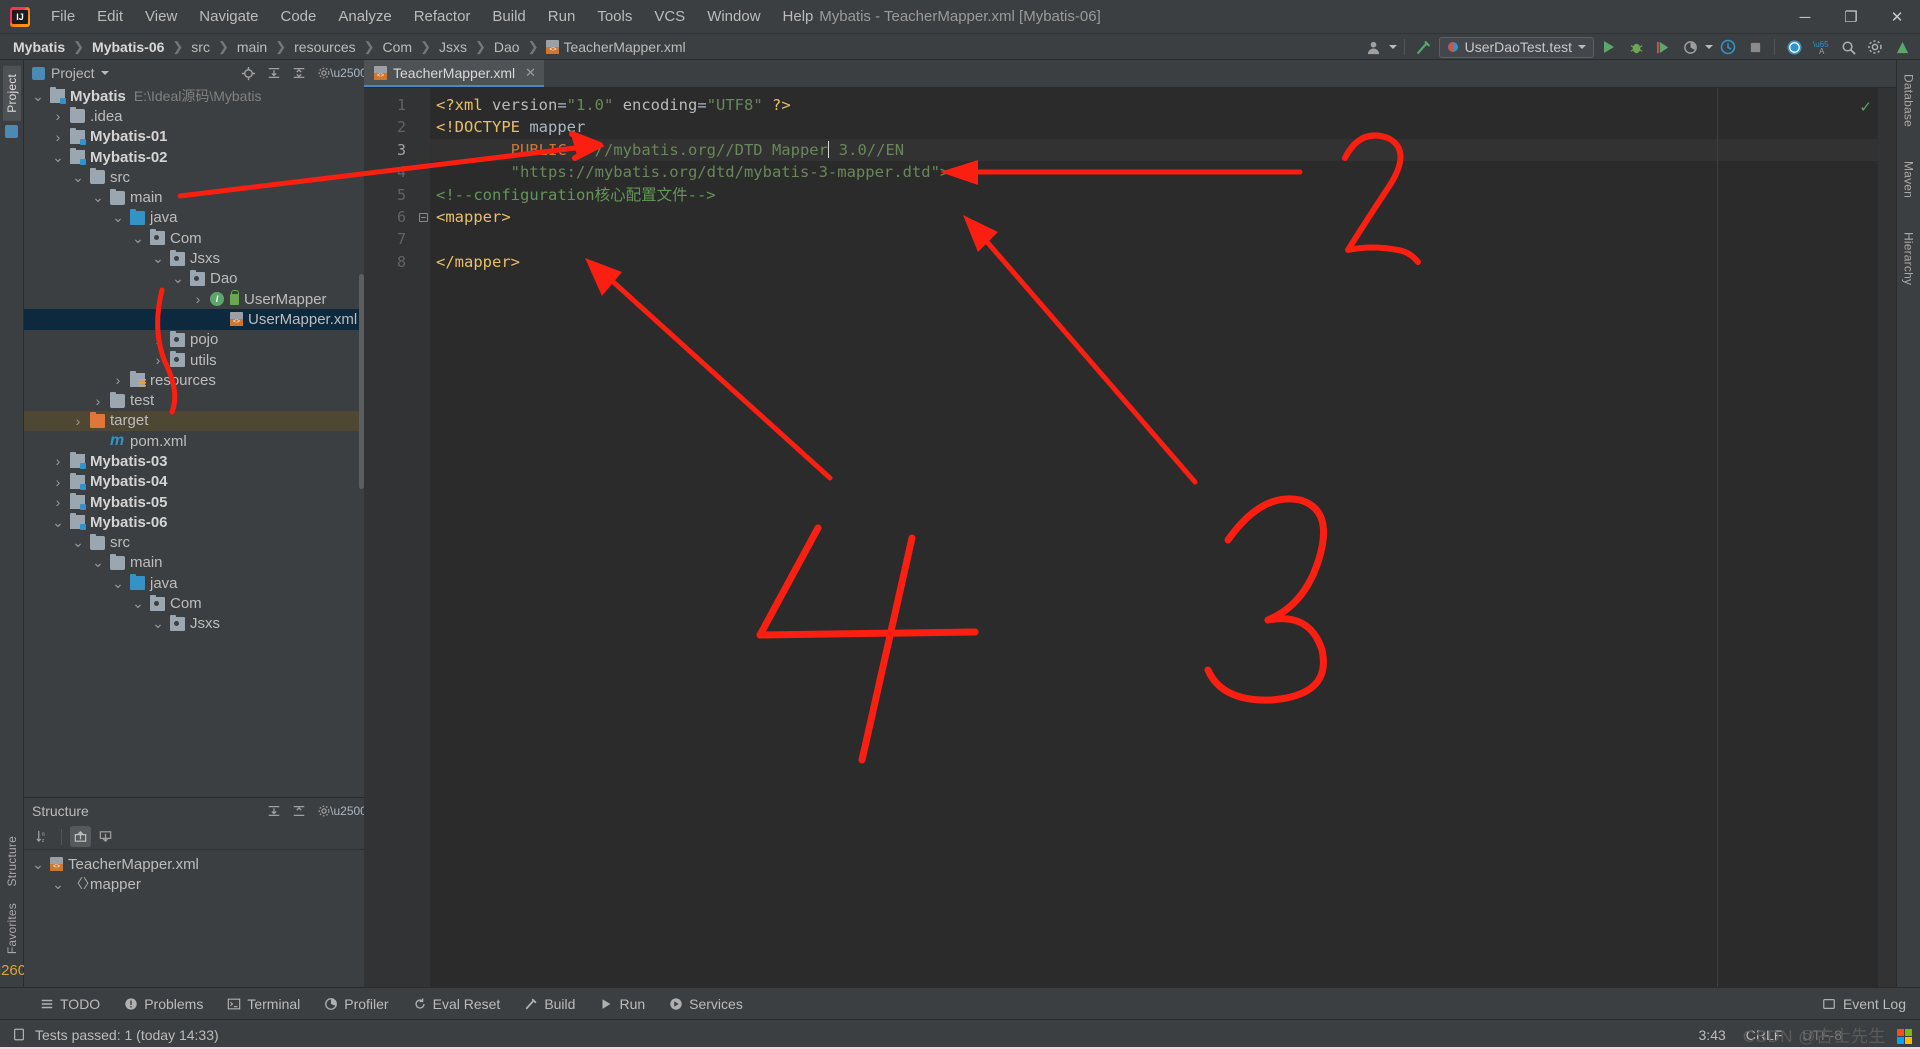 Image resolution: width=1920 pixels, height=1049 pixels. What do you see at coordinates (1909, 258) in the screenshot?
I see `tool-window-button-hierarchy: Hierarchy` at bounding box center [1909, 258].